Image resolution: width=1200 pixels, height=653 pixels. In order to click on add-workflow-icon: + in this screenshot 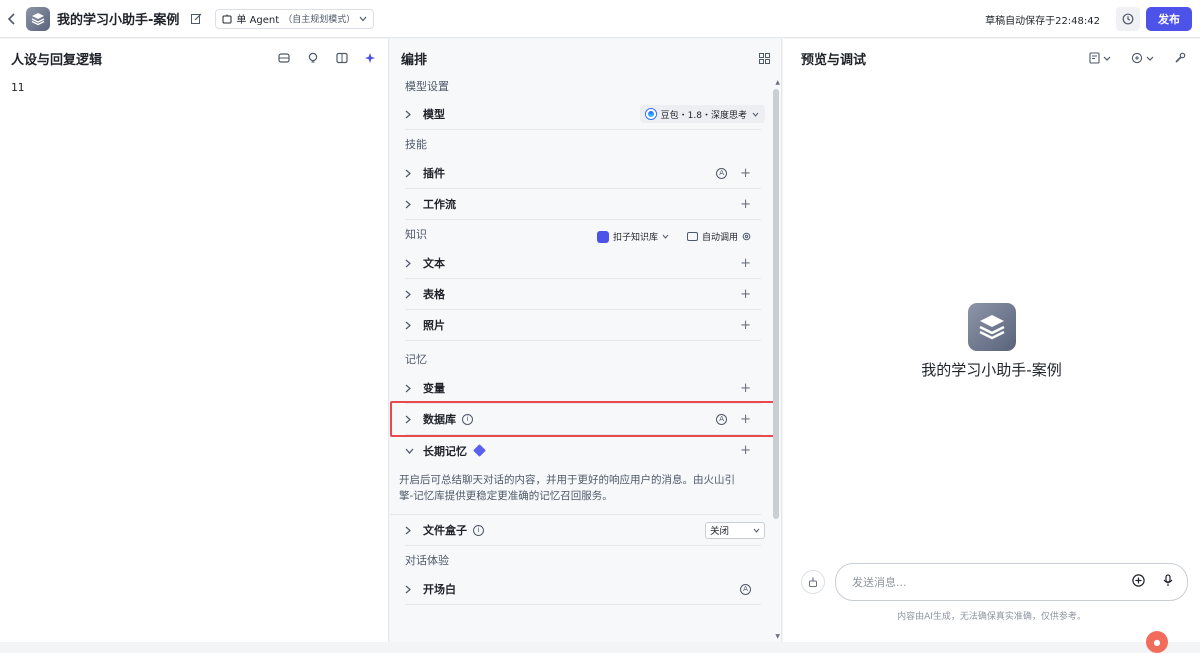, I will do `click(745, 204)`.